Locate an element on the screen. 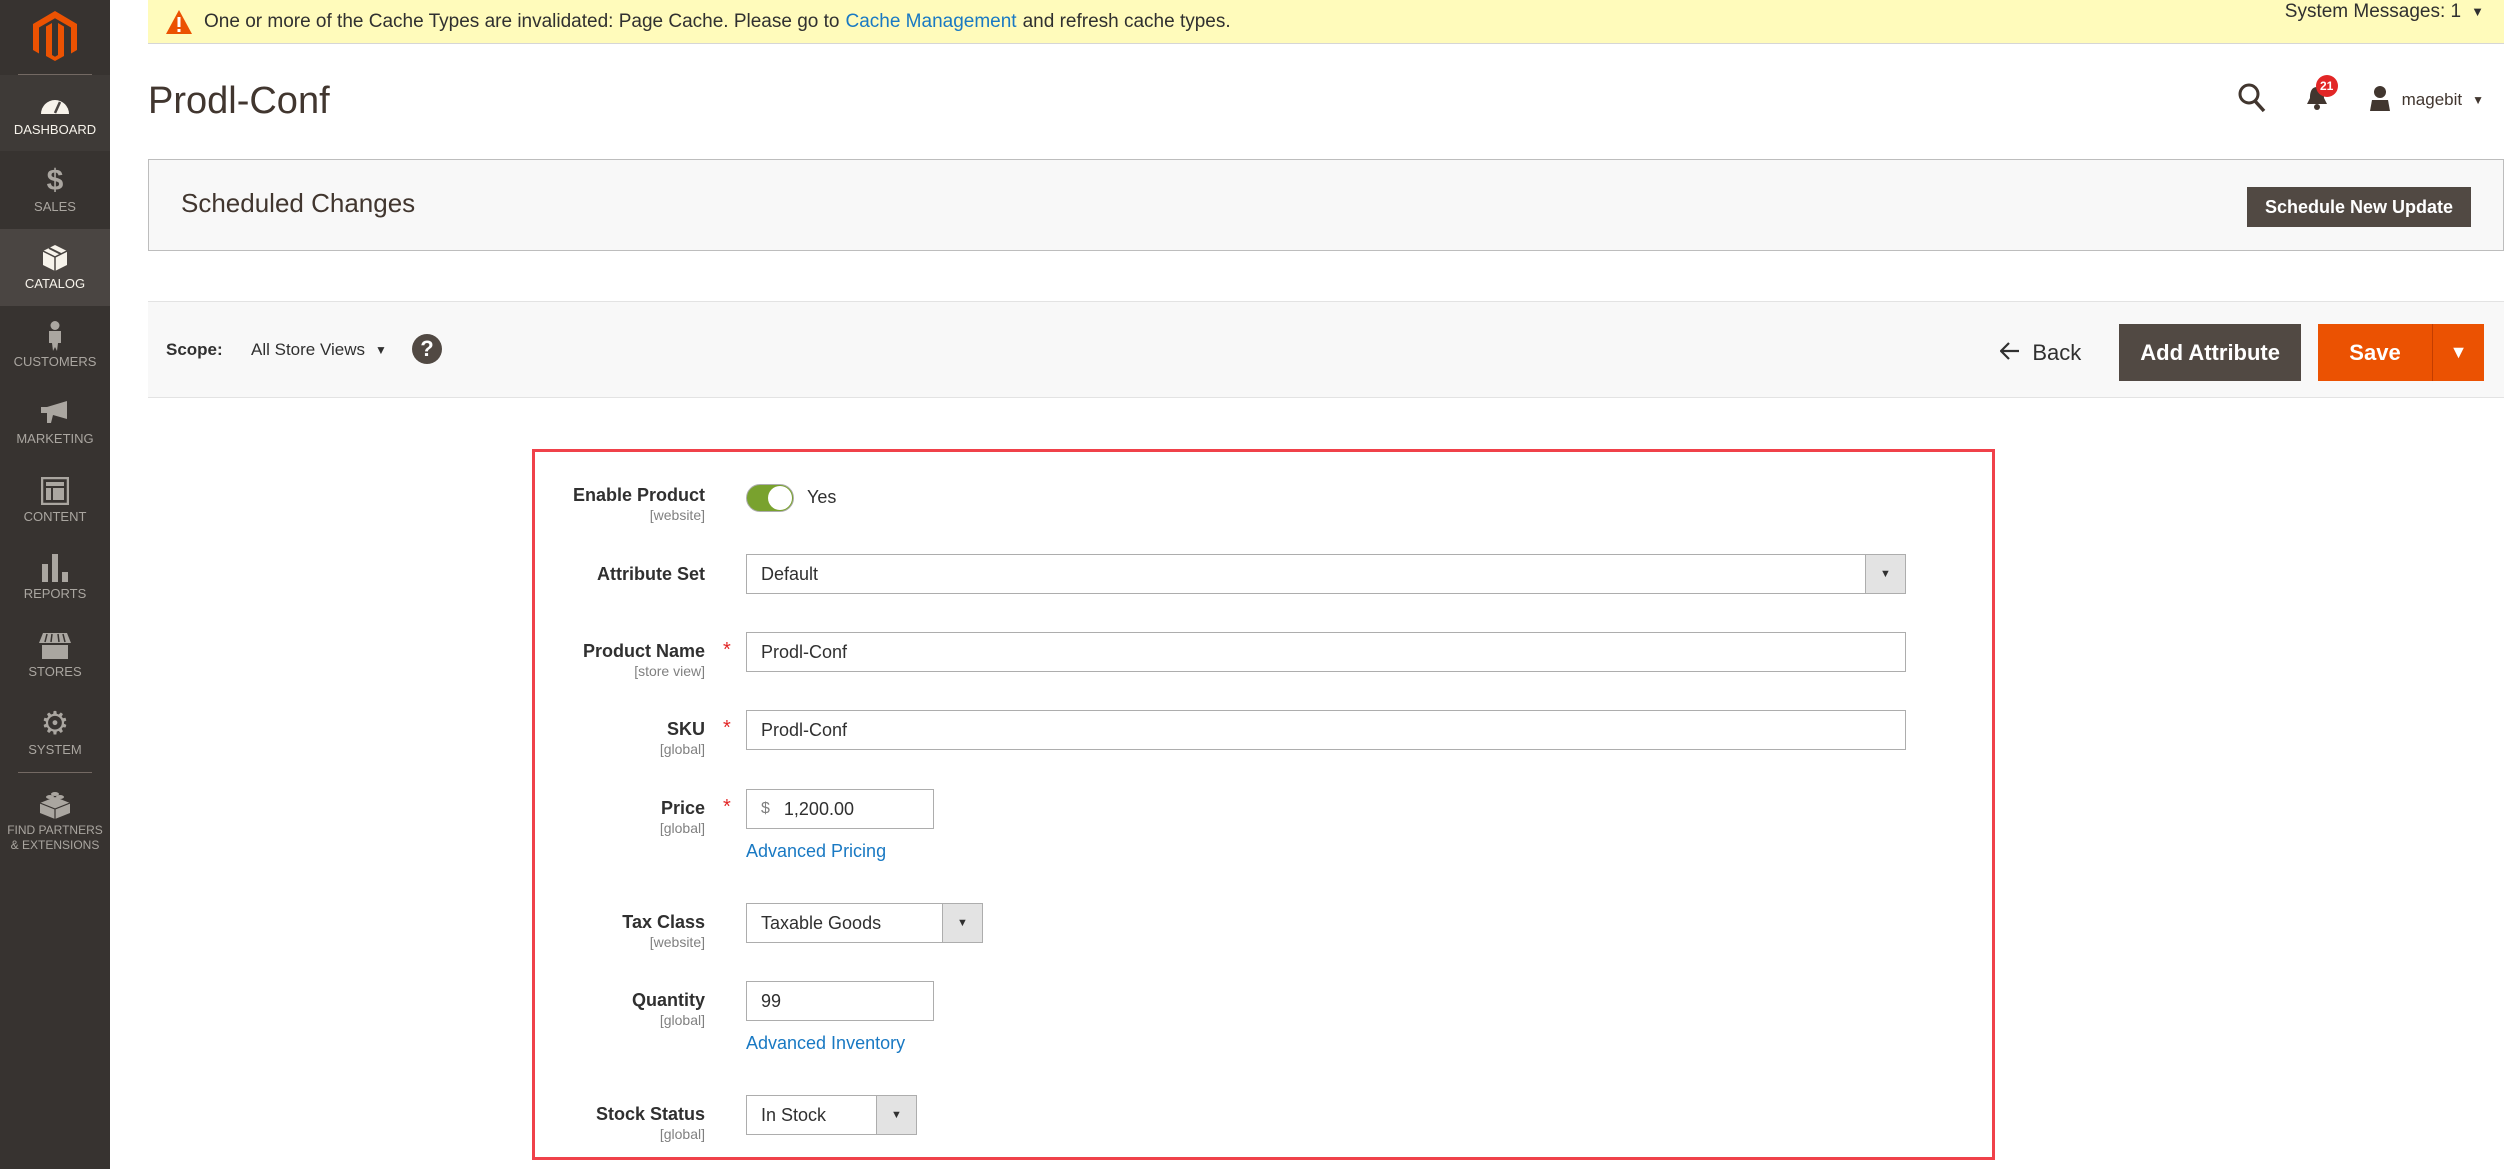 This screenshot has width=2504, height=1169. system-messages-label: System Messages: 1 is located at coordinates (2373, 11).